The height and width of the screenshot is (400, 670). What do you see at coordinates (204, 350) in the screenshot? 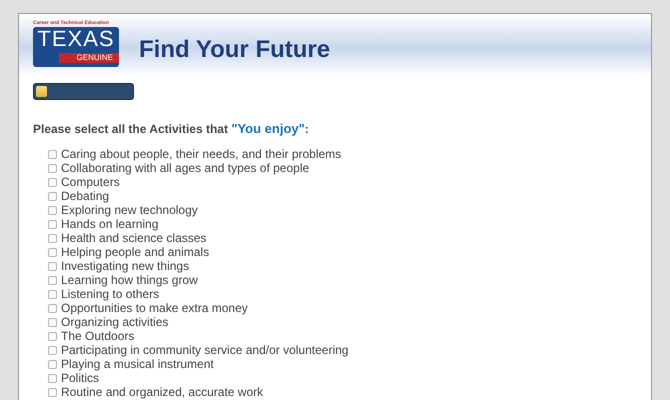
I see `activity-label: Participating in community service and/or volunteering` at bounding box center [204, 350].